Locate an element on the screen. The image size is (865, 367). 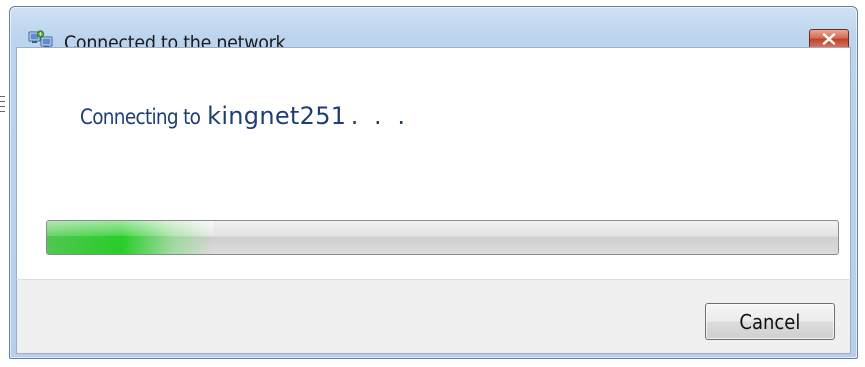
connection-progress-bar is located at coordinates (442, 237).